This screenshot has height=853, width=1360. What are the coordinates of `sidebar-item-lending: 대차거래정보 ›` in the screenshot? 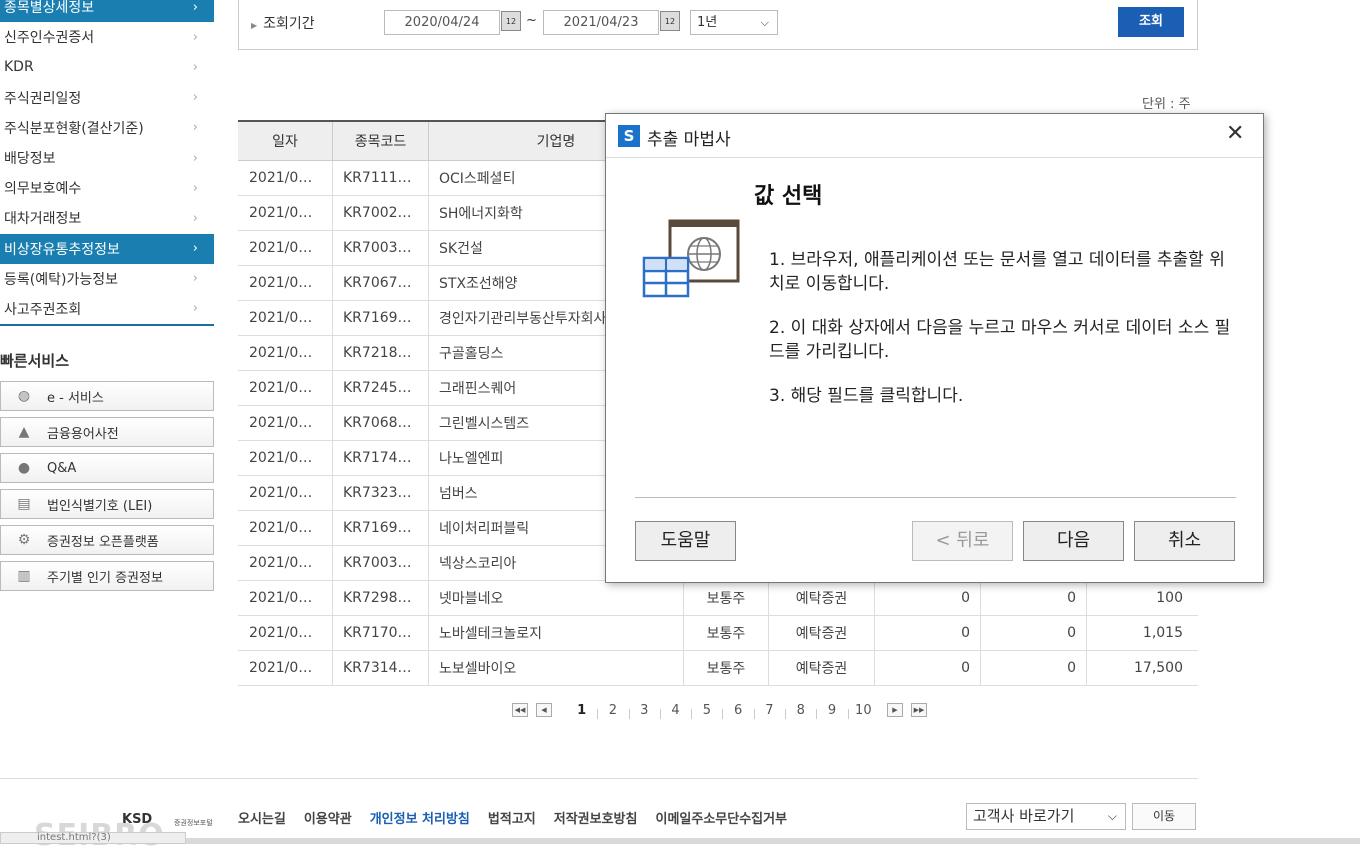 It's located at (107, 218).